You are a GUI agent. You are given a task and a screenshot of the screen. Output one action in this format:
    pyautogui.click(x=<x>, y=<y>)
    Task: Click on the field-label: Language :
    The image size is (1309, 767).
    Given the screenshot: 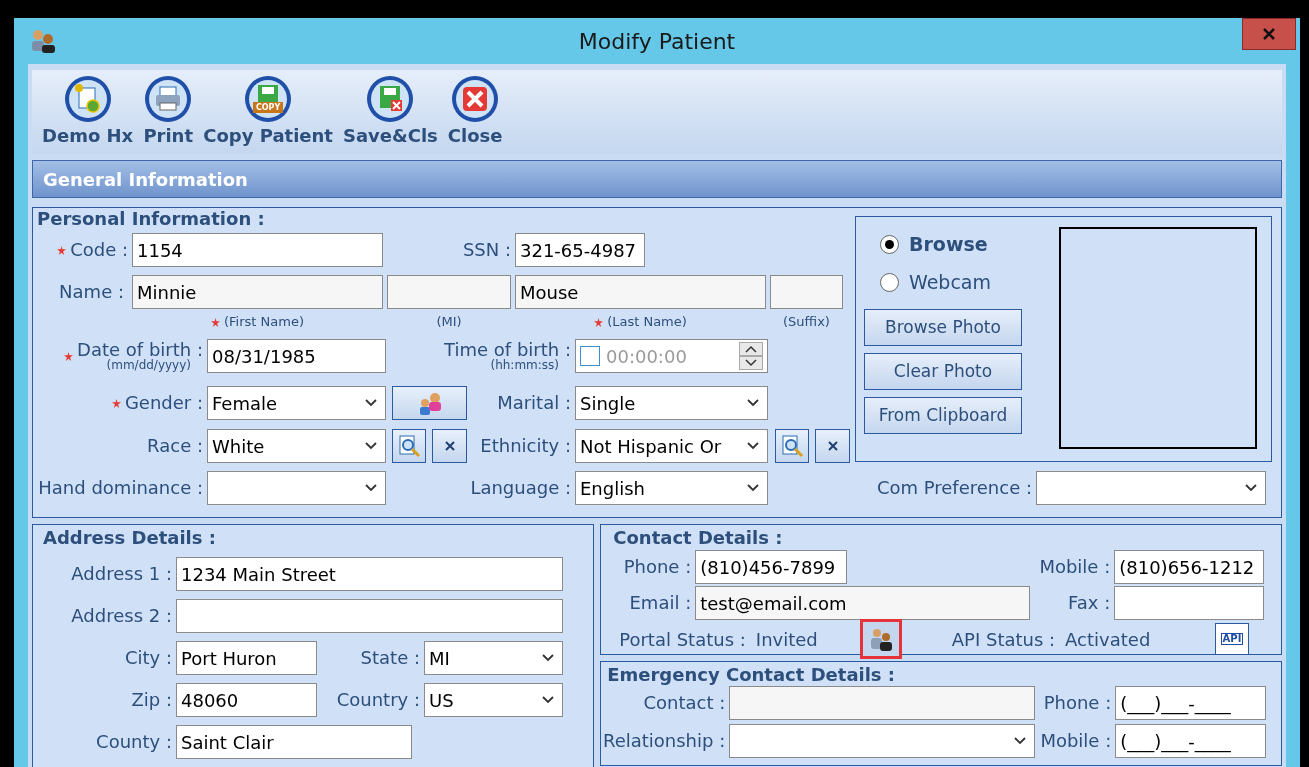 What is the action you would take?
    pyautogui.click(x=520, y=488)
    